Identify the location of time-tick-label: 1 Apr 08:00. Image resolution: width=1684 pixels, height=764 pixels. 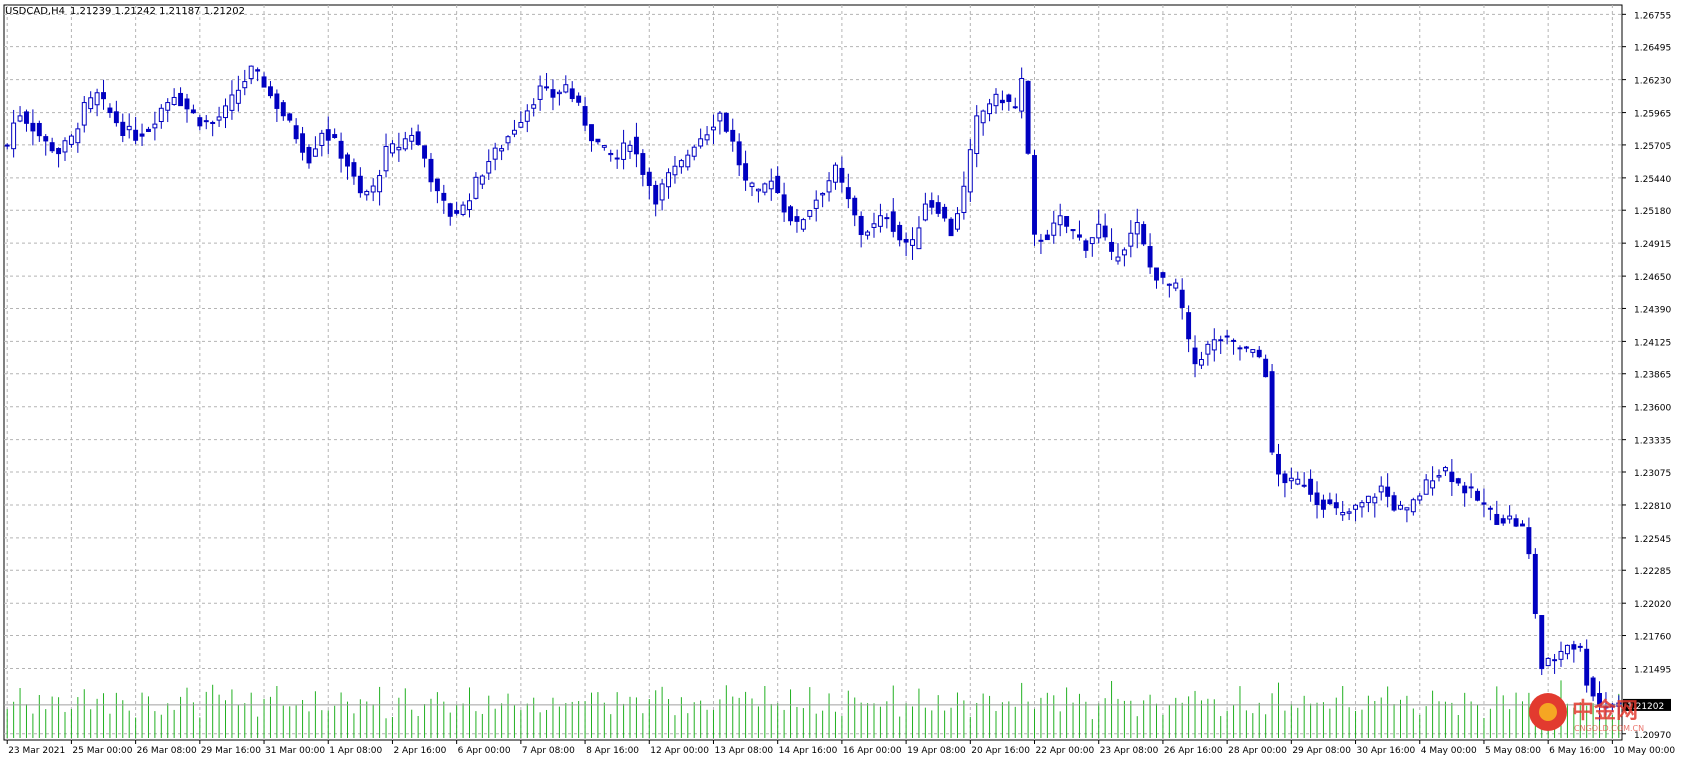
(355, 751).